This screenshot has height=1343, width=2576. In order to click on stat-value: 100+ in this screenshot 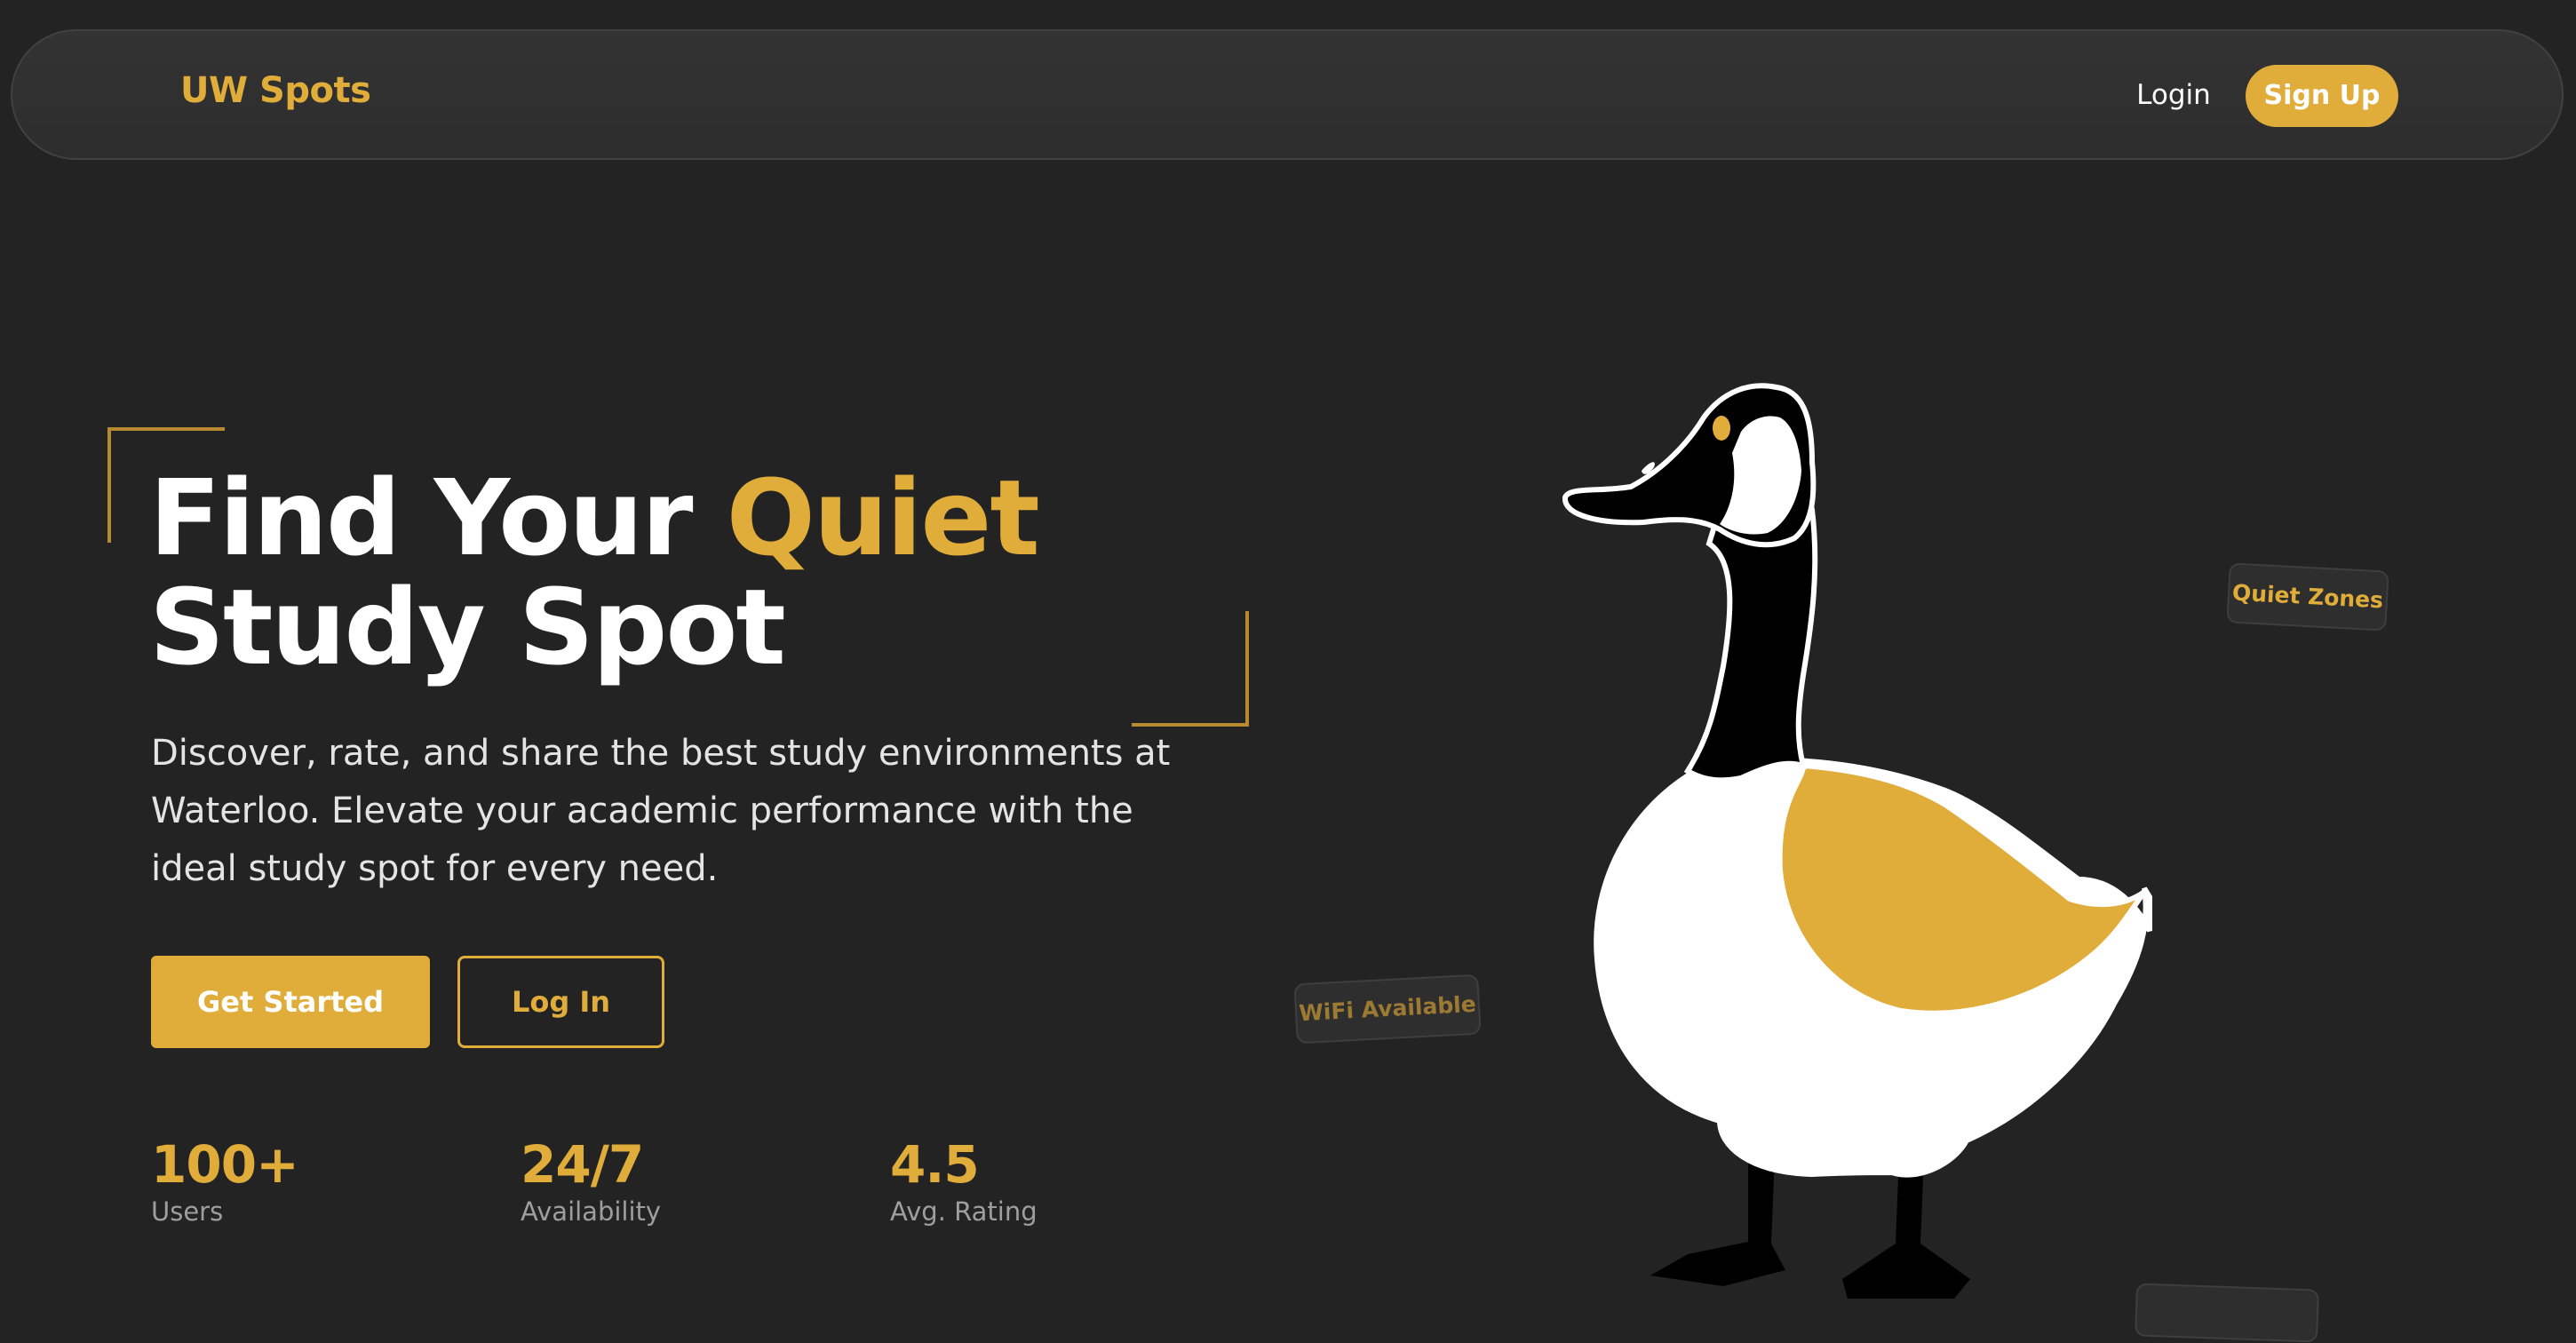, I will do `click(225, 1164)`.